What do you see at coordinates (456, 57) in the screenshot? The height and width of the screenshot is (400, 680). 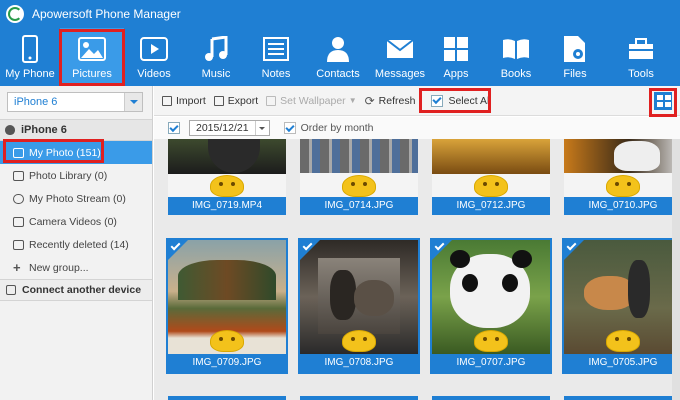 I see `tab-apps: Apps` at bounding box center [456, 57].